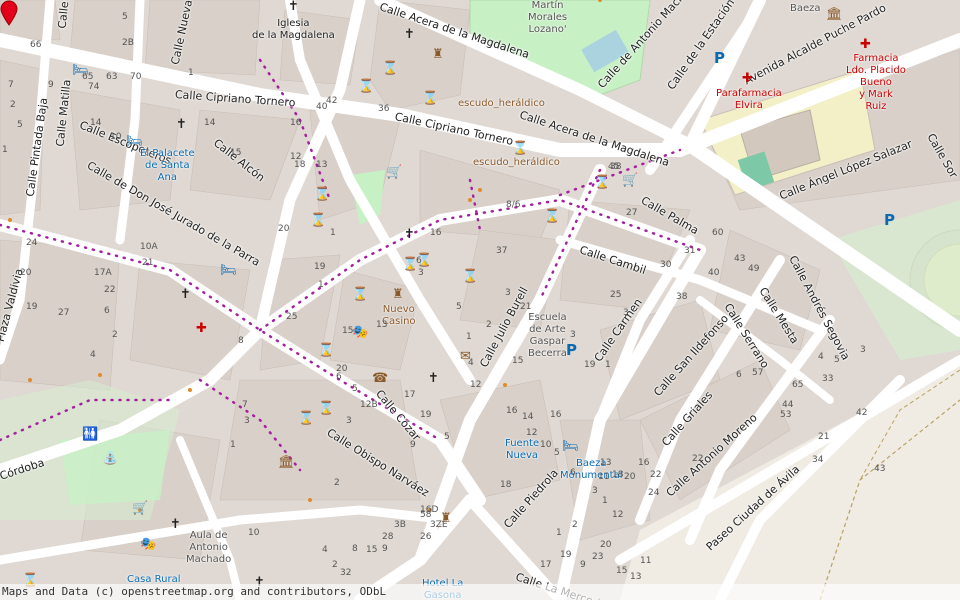  What do you see at coordinates (666, 265) in the screenshot?
I see `house-number: 30` at bounding box center [666, 265].